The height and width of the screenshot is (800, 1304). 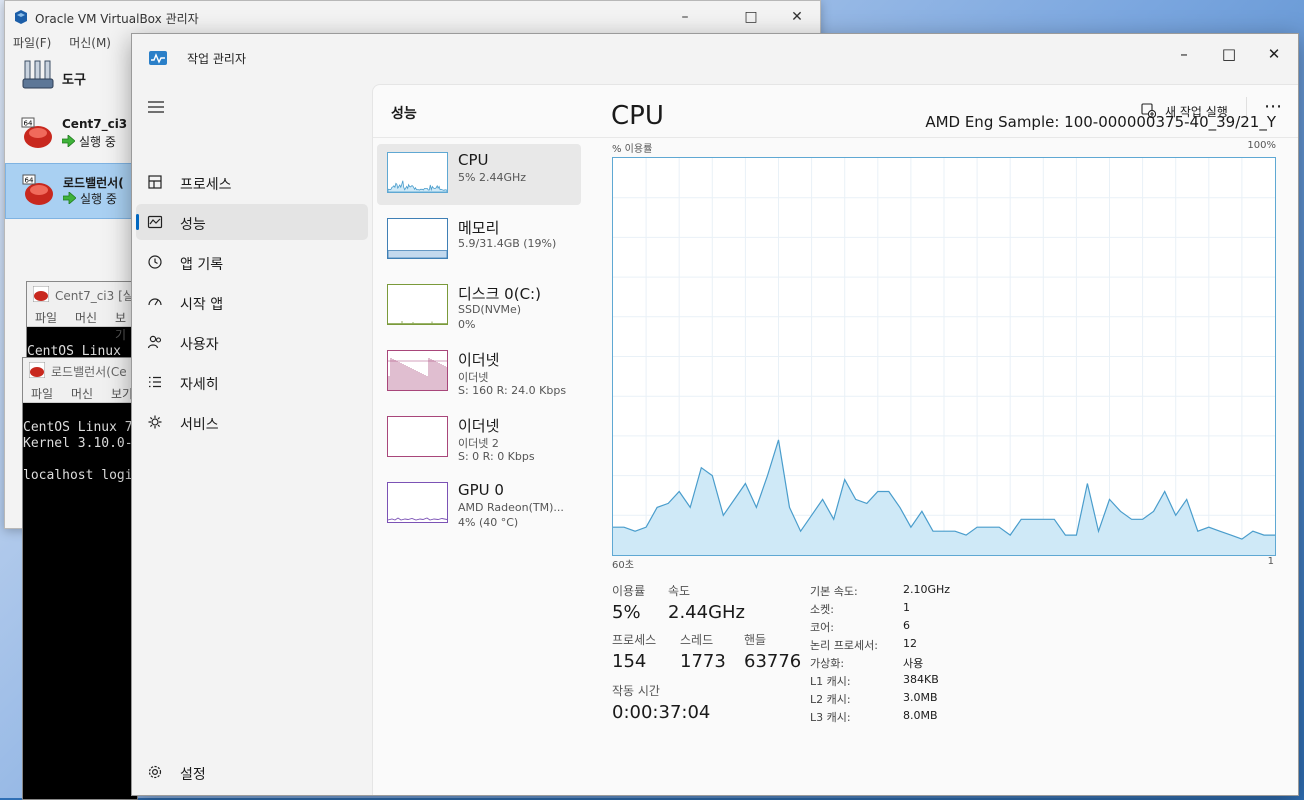 What do you see at coordinates (89, 372) in the screenshot?
I see `vm-window-title: 로드밸런서(Ce` at bounding box center [89, 372].